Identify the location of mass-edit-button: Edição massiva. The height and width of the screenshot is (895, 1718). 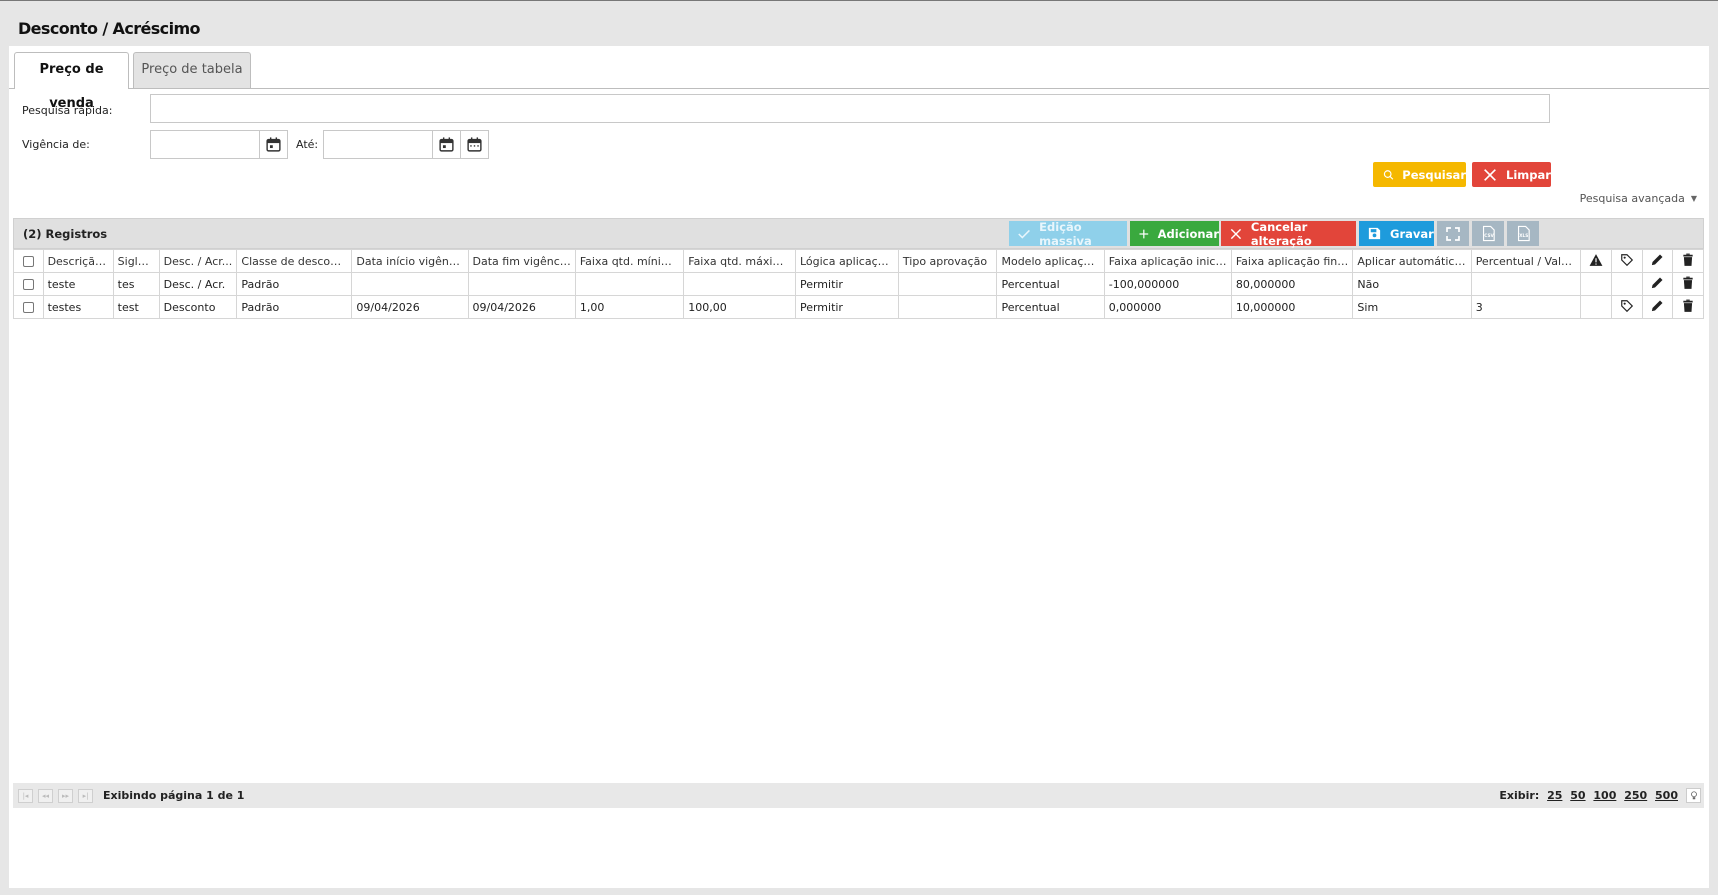
(1068, 233).